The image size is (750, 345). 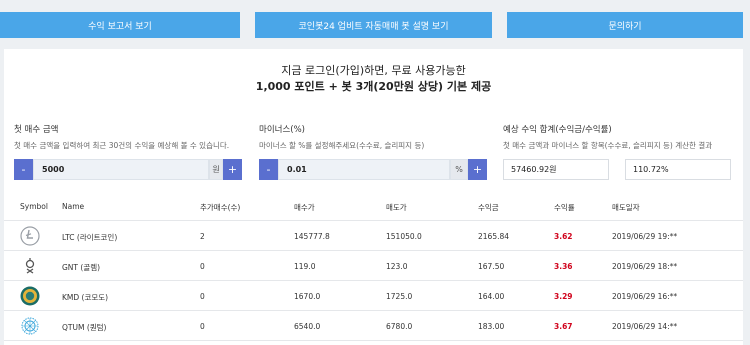 I want to click on row-extra: 2, so click(x=202, y=236).